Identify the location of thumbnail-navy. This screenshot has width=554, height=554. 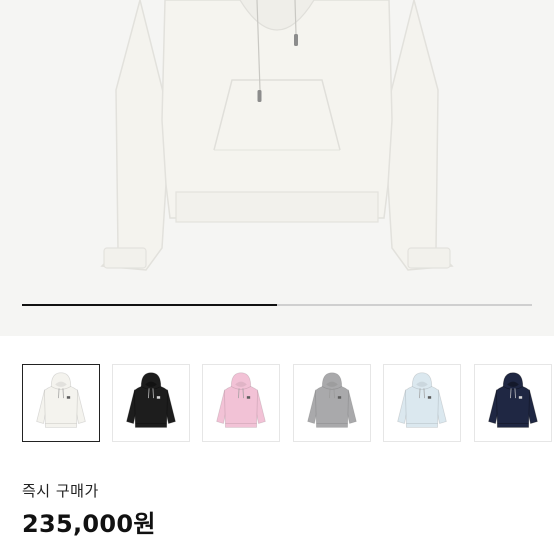
(513, 403).